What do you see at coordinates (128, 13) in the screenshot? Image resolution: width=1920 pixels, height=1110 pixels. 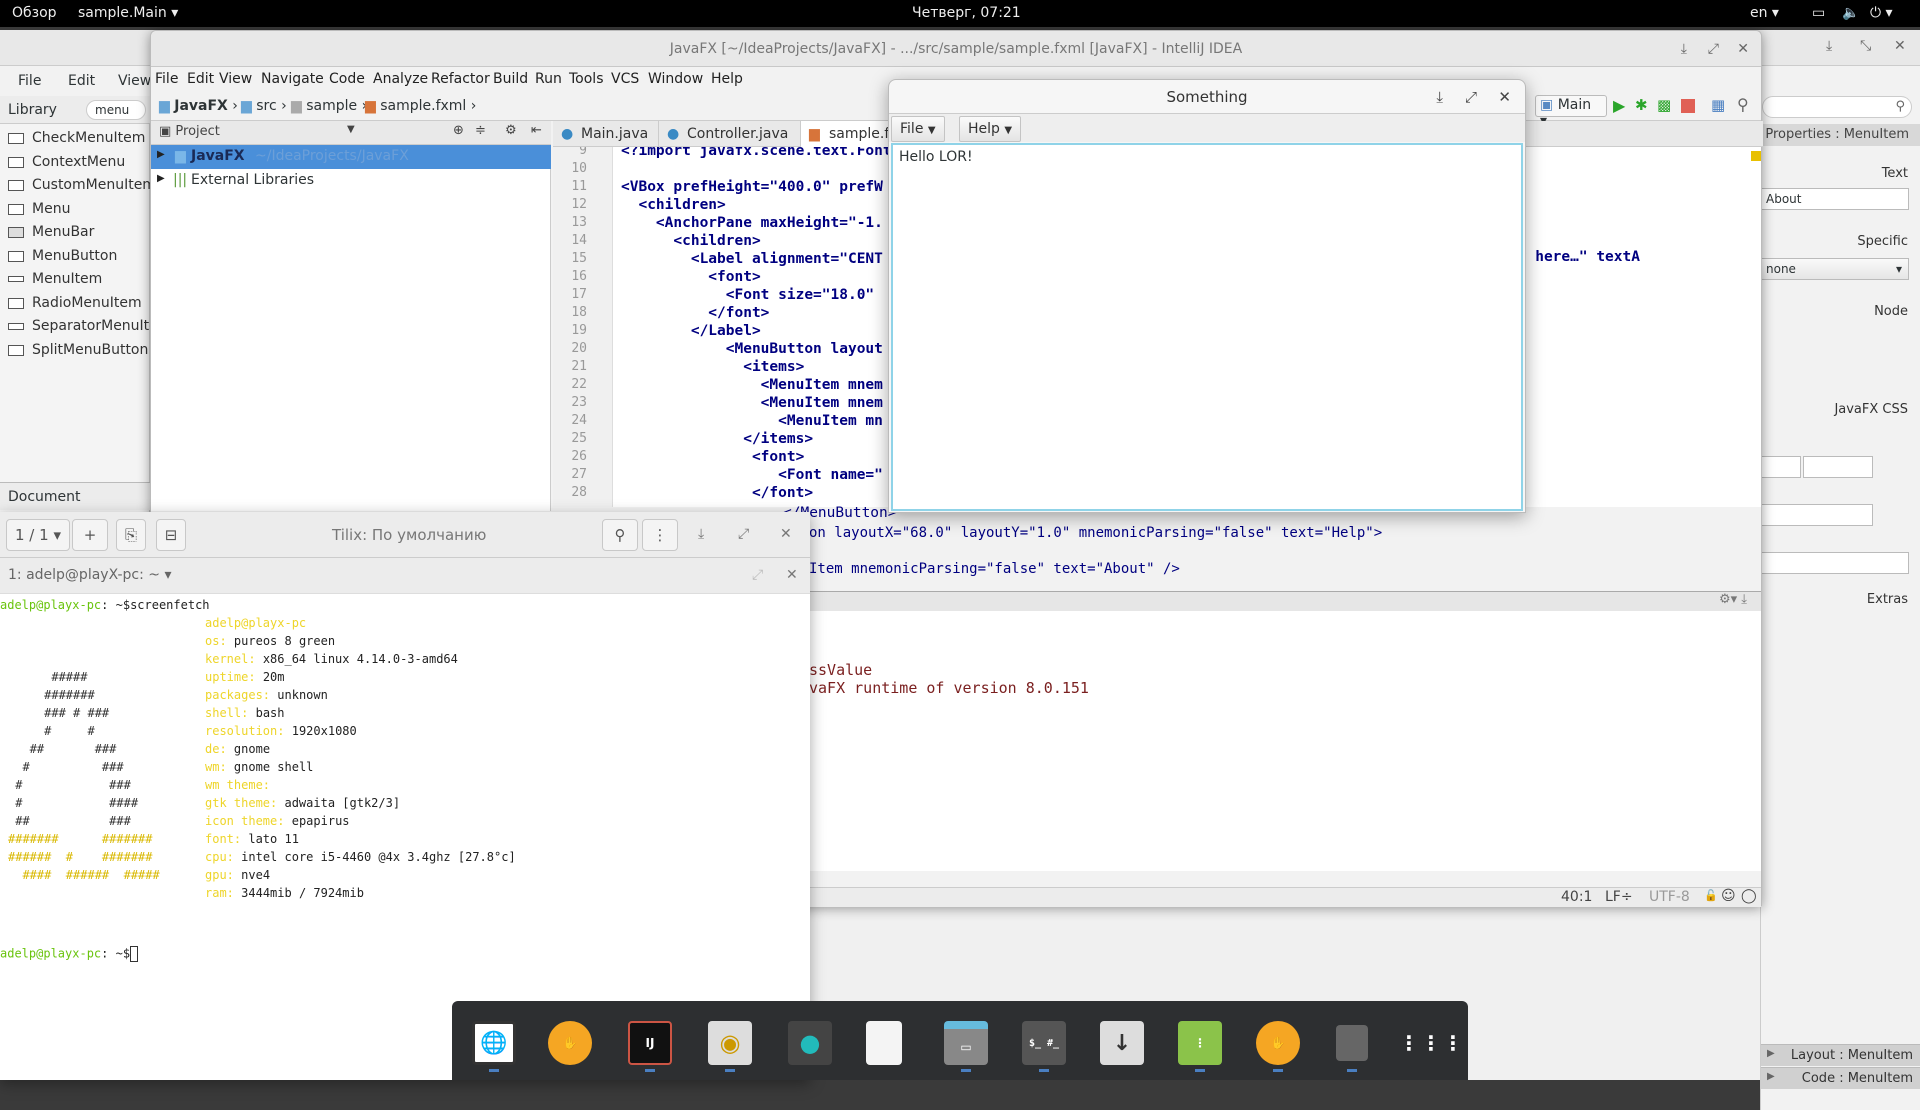 I see `app-menu: sample.Main ▾` at bounding box center [128, 13].